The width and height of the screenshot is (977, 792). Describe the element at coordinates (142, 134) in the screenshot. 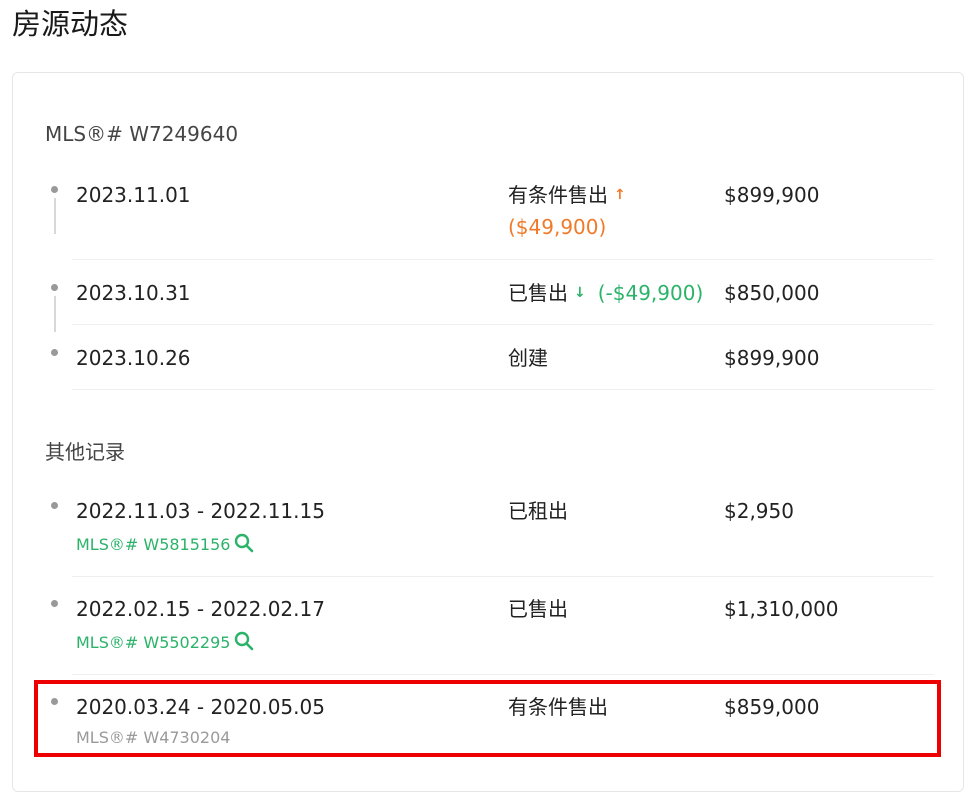

I see `current-mls-label: MLS®# W7249640` at that location.